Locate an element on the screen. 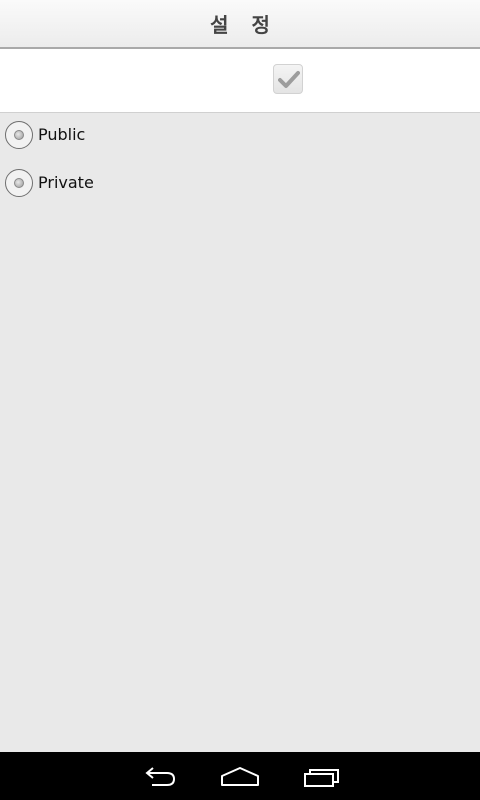 This screenshot has height=800, width=480. title-bar: 설 정 is located at coordinates (240, 24).